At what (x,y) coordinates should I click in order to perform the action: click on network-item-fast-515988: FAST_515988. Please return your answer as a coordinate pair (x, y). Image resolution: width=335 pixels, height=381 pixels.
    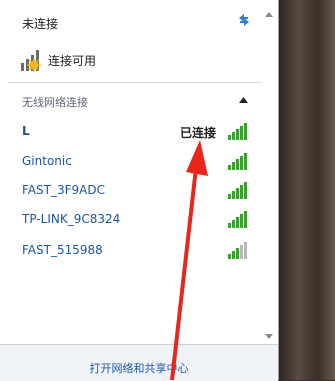
    Looking at the image, I should click on (135, 250).